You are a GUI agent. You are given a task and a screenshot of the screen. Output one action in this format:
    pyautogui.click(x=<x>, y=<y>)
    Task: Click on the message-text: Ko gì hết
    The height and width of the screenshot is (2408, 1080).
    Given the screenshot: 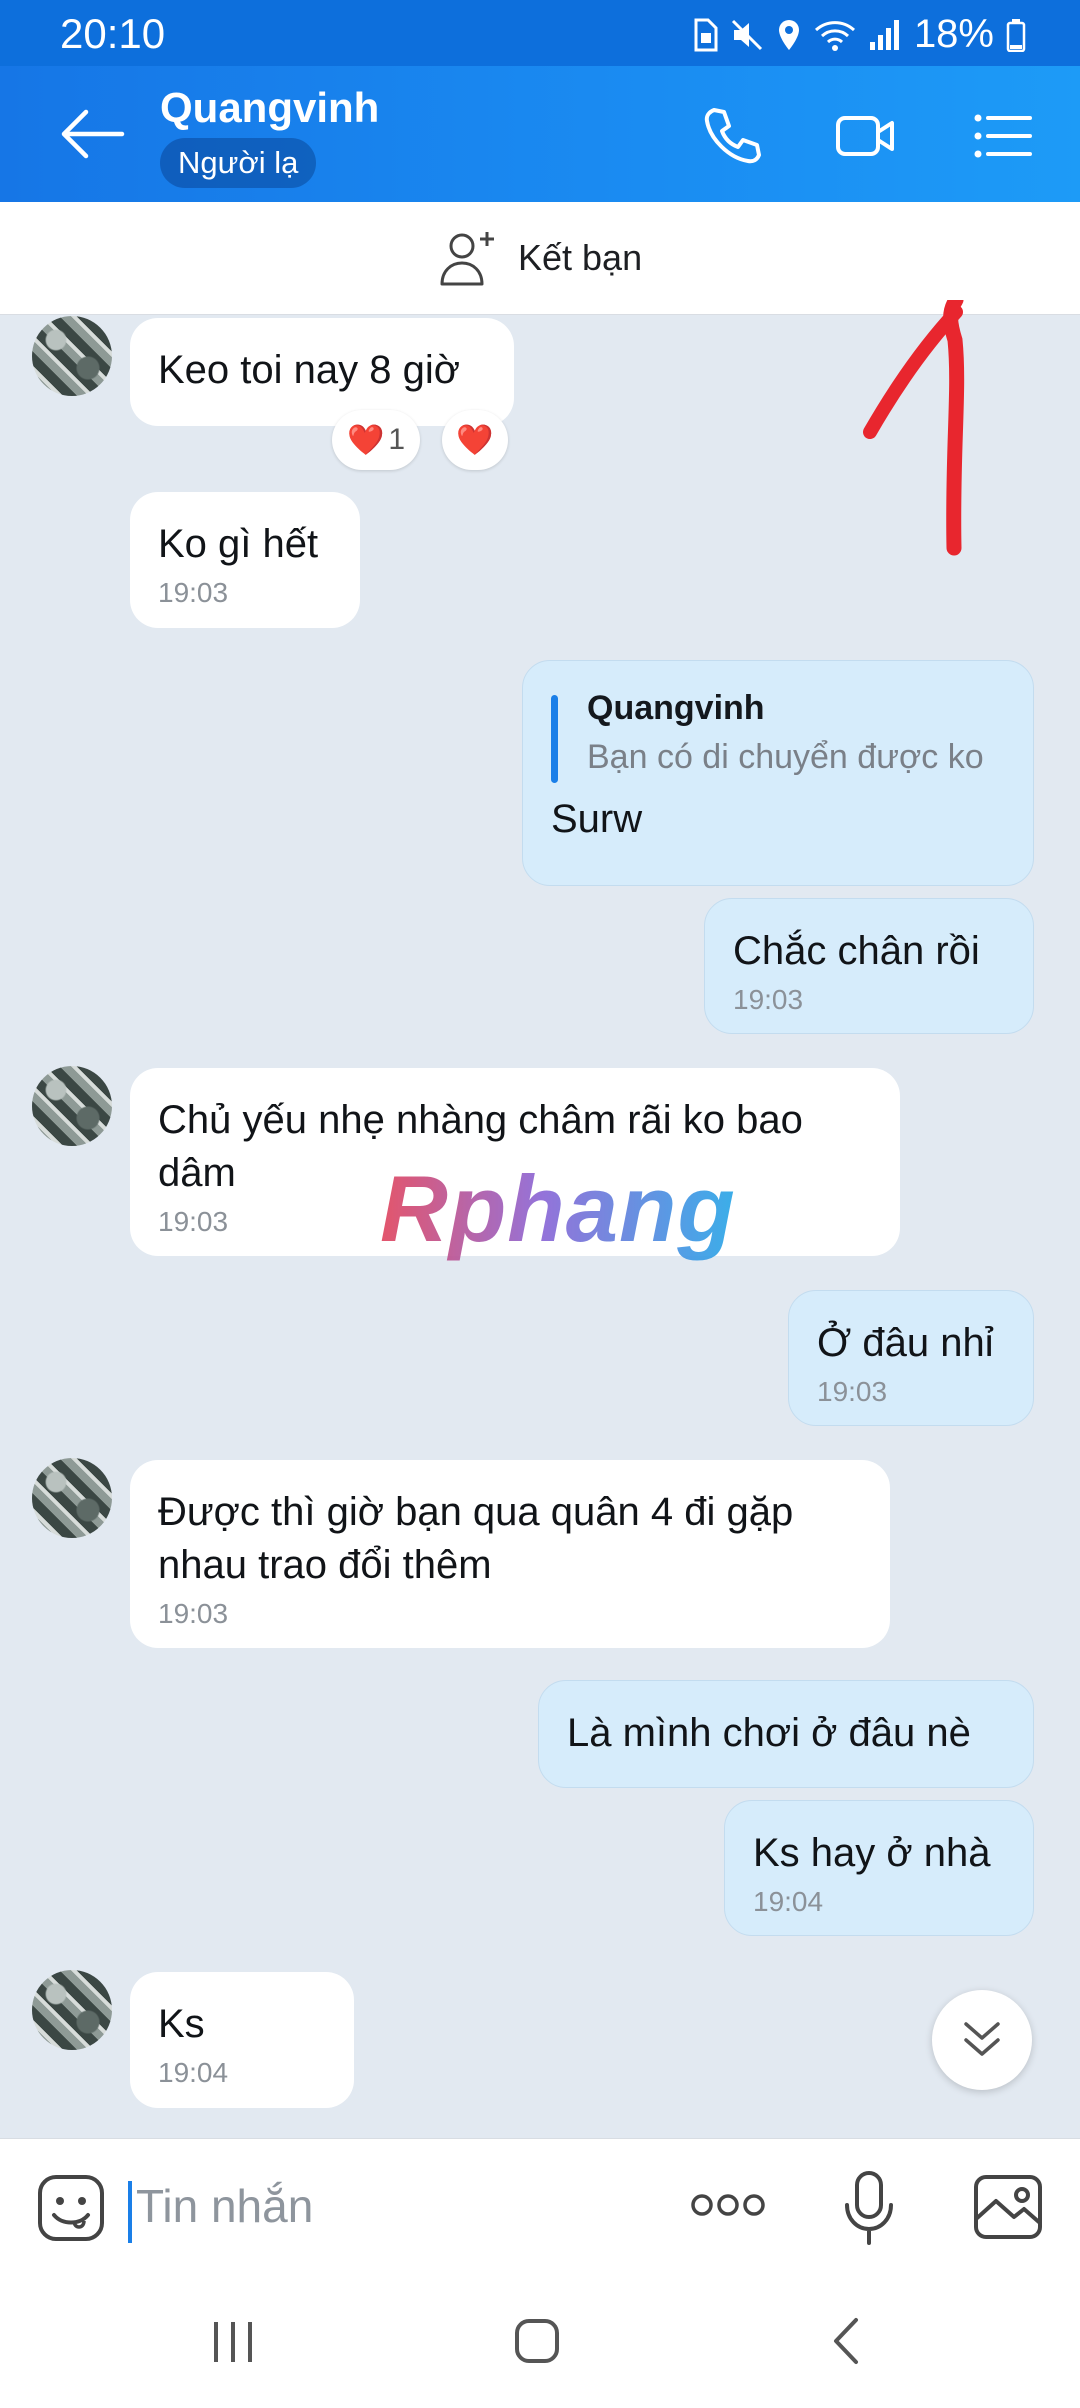 What is the action you would take?
    pyautogui.click(x=238, y=544)
    